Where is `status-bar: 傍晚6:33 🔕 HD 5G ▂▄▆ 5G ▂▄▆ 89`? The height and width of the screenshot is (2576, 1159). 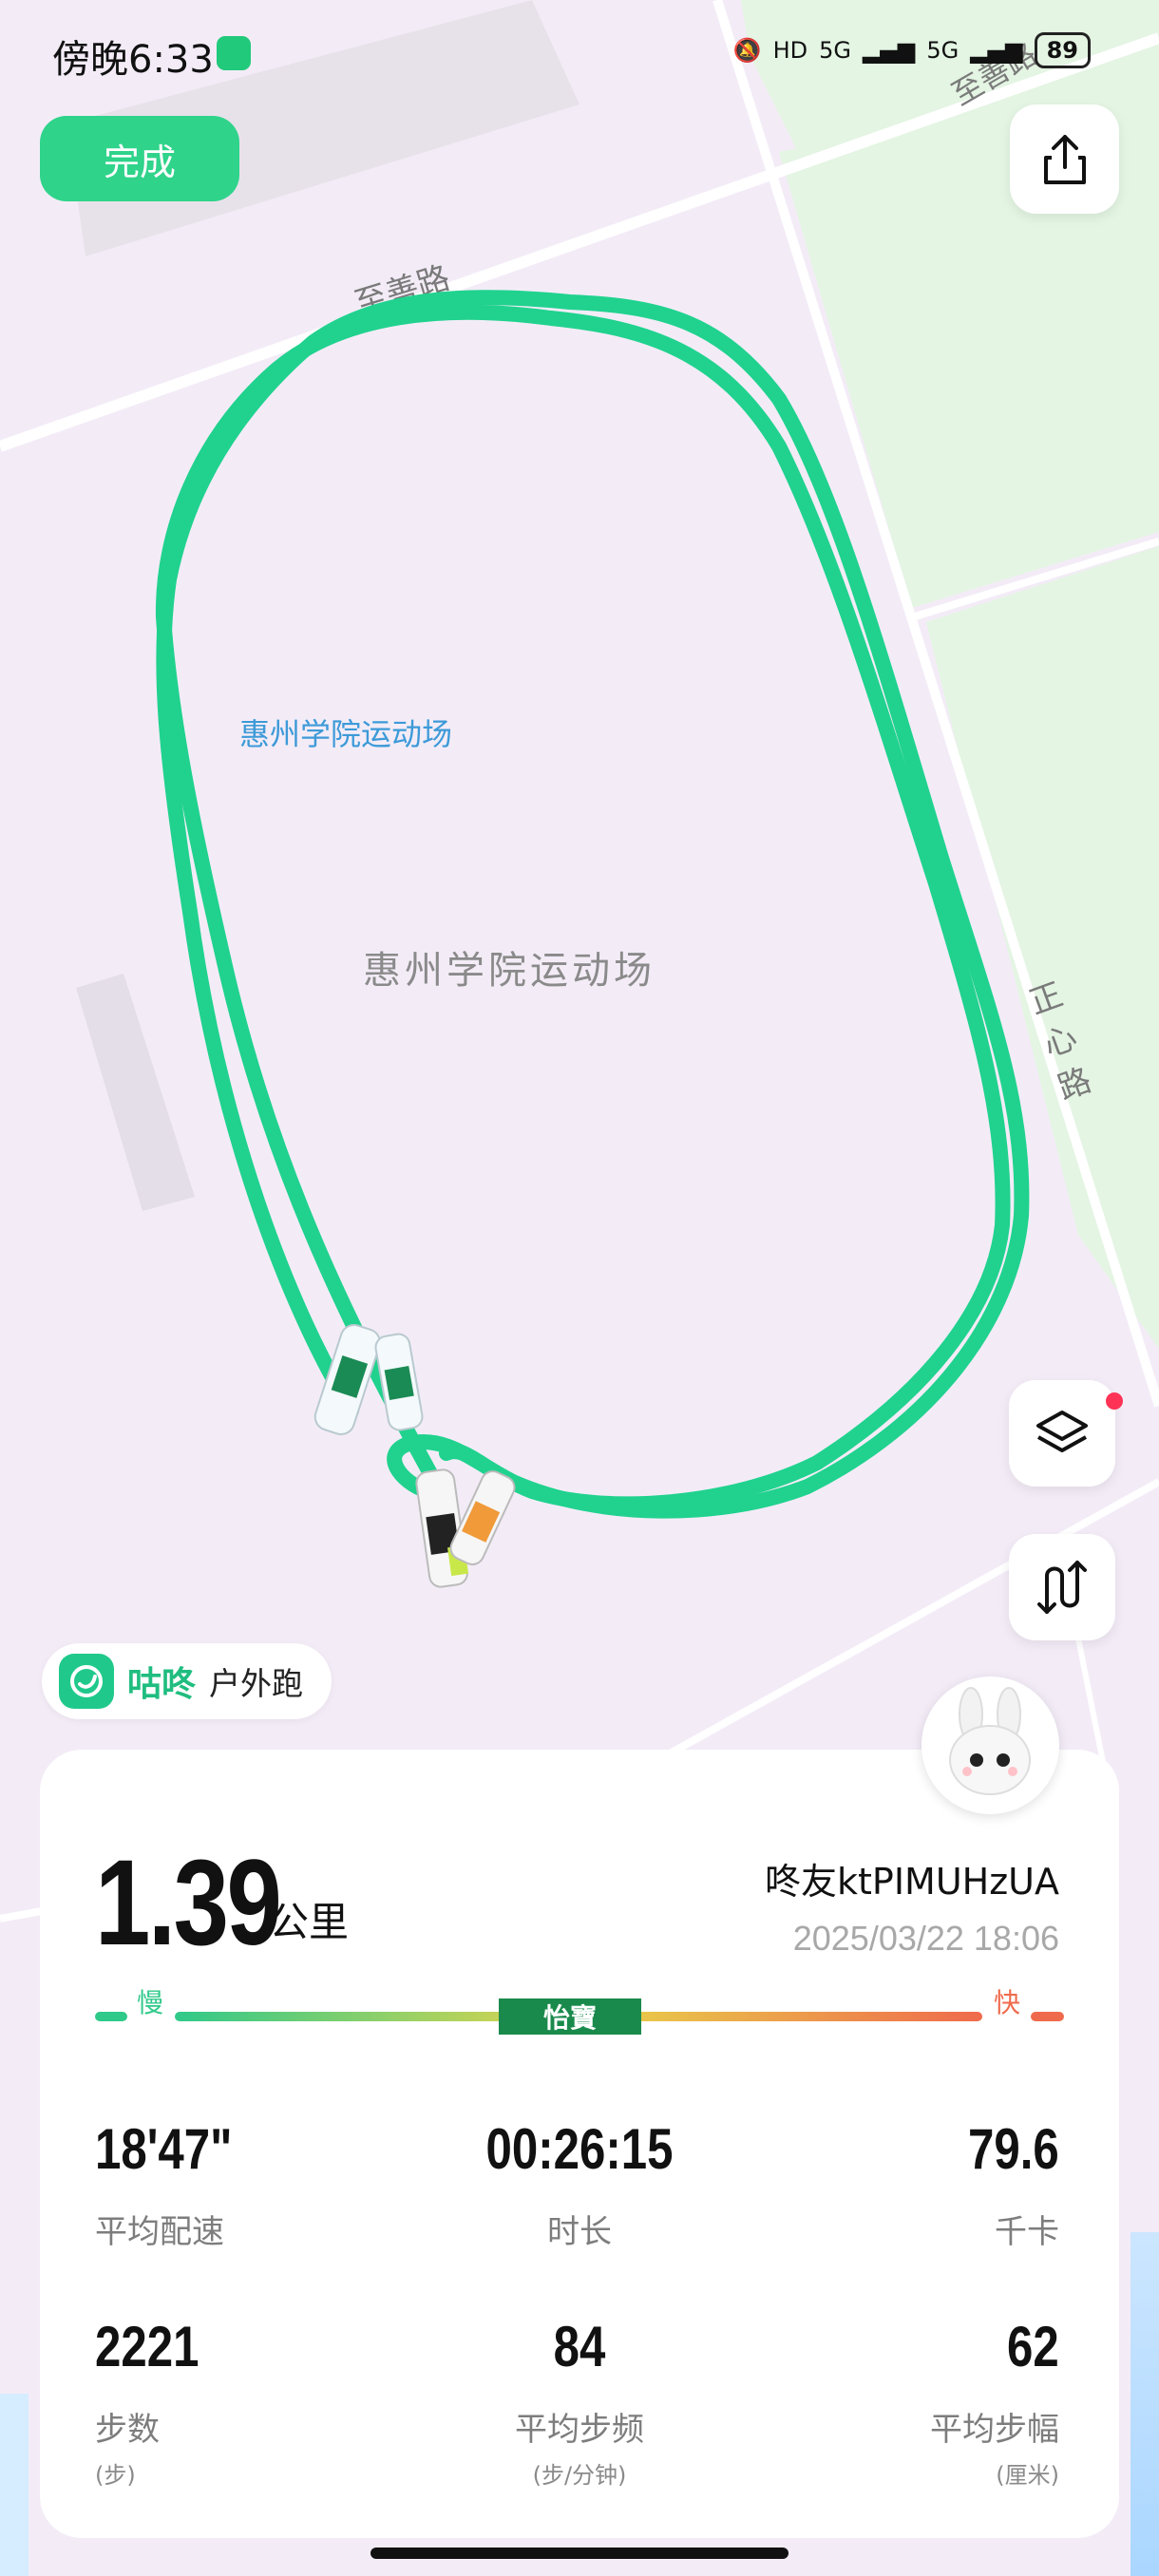
status-bar: 傍晚6:33 🔕 HD 5G ▂▄▆ 5G ▂▄▆ 89 is located at coordinates (579, 52).